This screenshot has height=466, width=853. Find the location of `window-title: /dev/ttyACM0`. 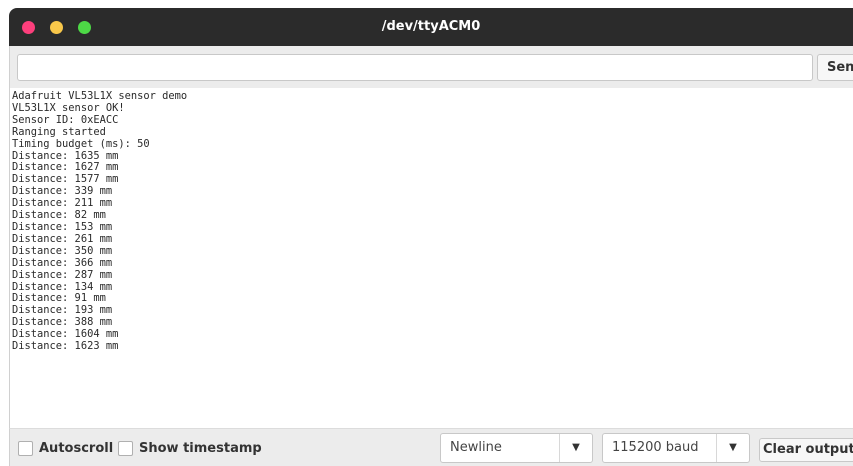

window-title: /dev/ttyACM0 is located at coordinates (431, 26).